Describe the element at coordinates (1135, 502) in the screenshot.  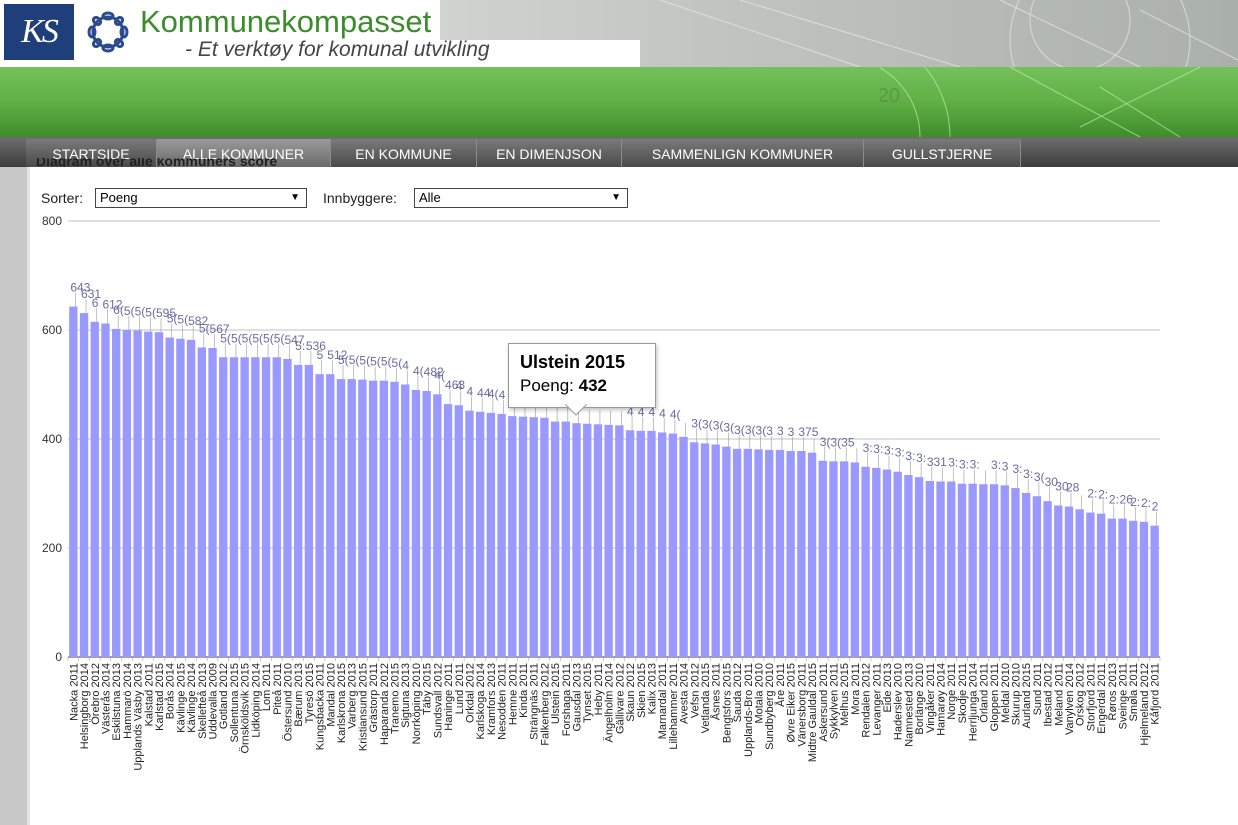
I see `data-label: 2:` at that location.